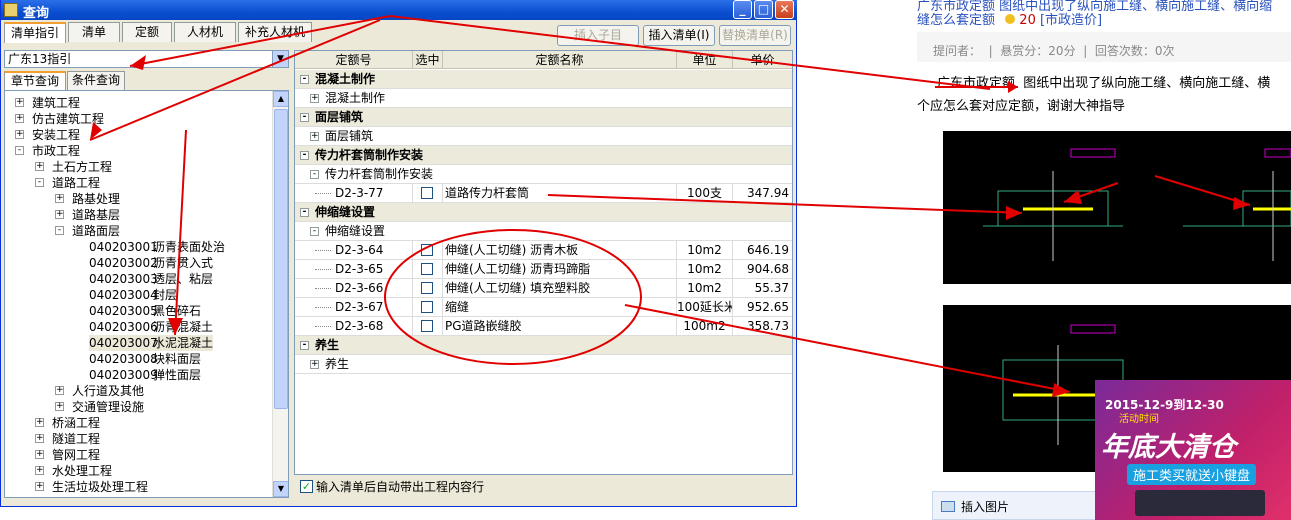  Describe the element at coordinates (785, 204) in the screenshot. I see `annotation-arrow-dowel` at that location.